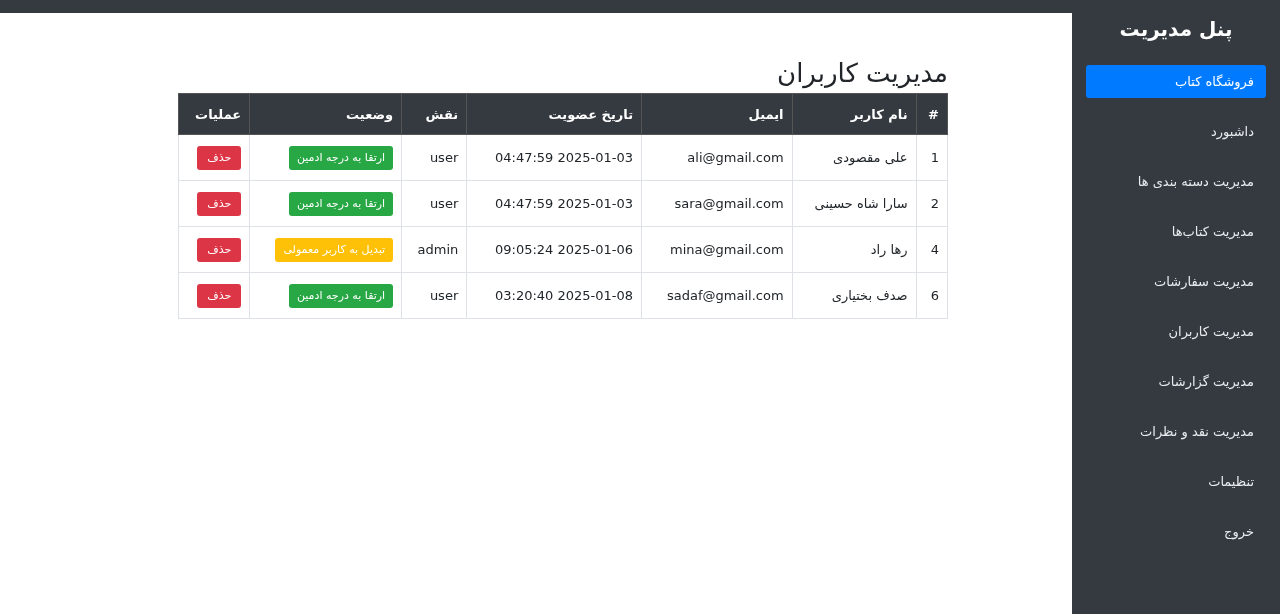 This screenshot has height=614, width=1280. What do you see at coordinates (854, 295) in the screenshot?
I see `table-cell: صدف بختیاری` at bounding box center [854, 295].